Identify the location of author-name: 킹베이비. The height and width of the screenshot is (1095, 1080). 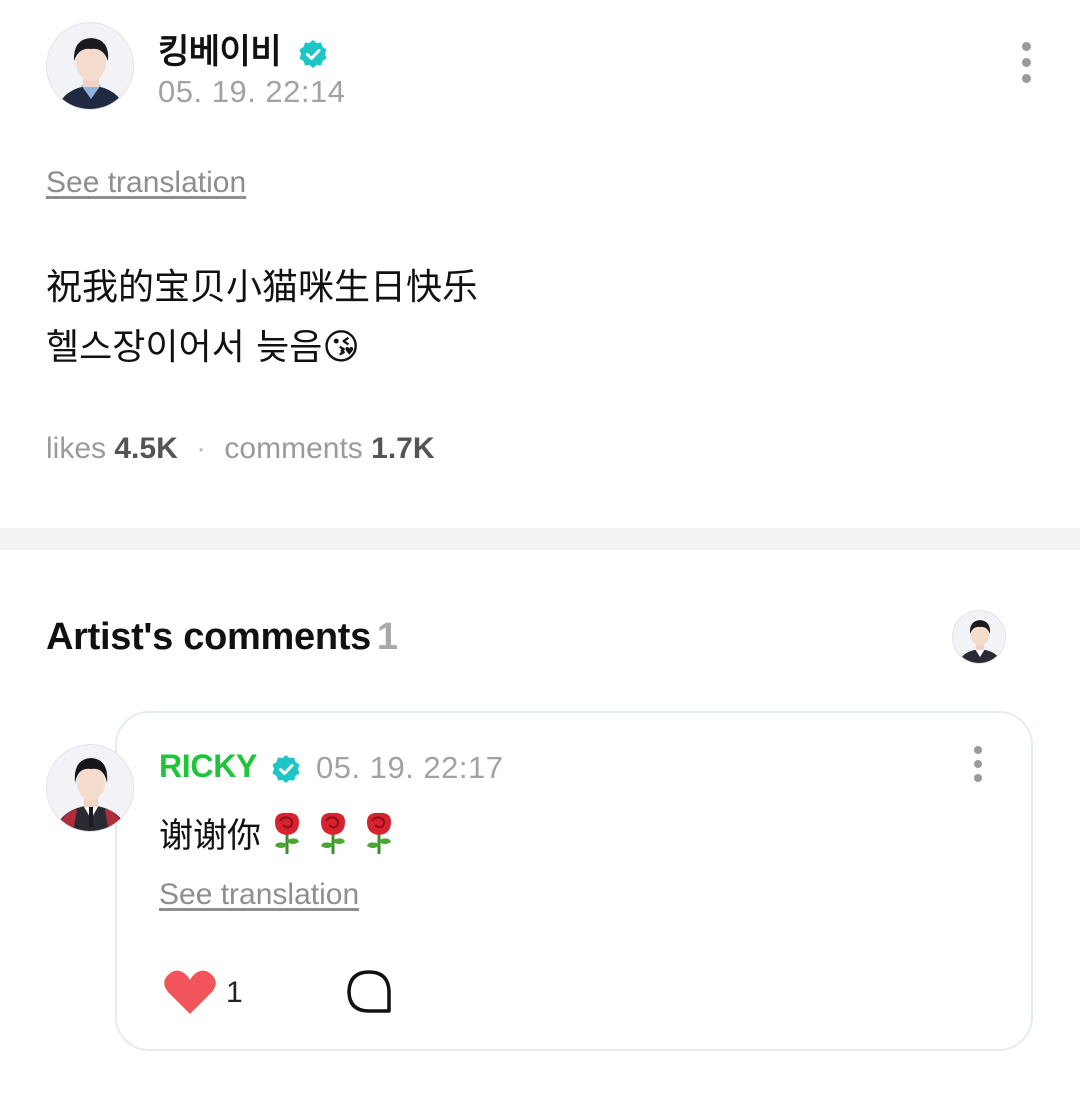
(243, 48).